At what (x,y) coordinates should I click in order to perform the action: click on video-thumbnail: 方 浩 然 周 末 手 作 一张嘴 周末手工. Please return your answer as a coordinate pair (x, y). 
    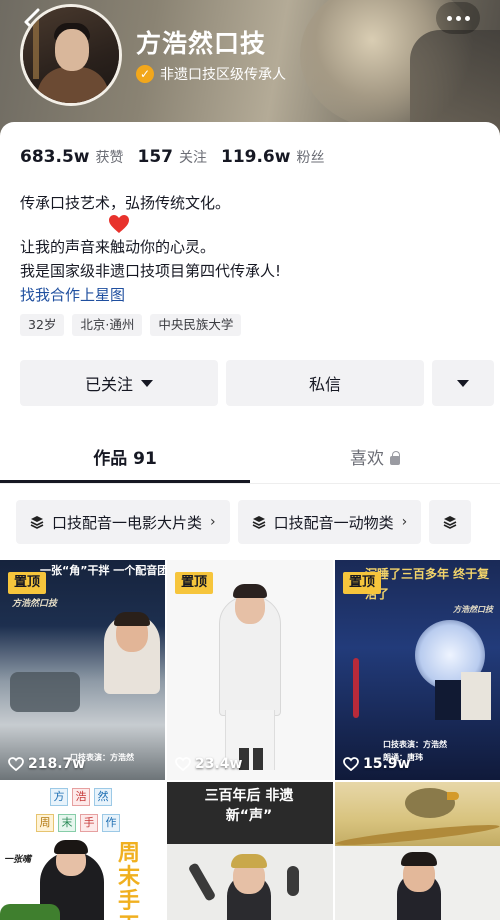
    Looking at the image, I should click on (82, 851).